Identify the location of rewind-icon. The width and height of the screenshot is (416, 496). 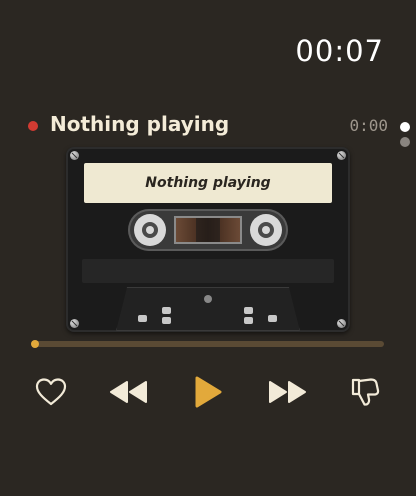
(128, 392).